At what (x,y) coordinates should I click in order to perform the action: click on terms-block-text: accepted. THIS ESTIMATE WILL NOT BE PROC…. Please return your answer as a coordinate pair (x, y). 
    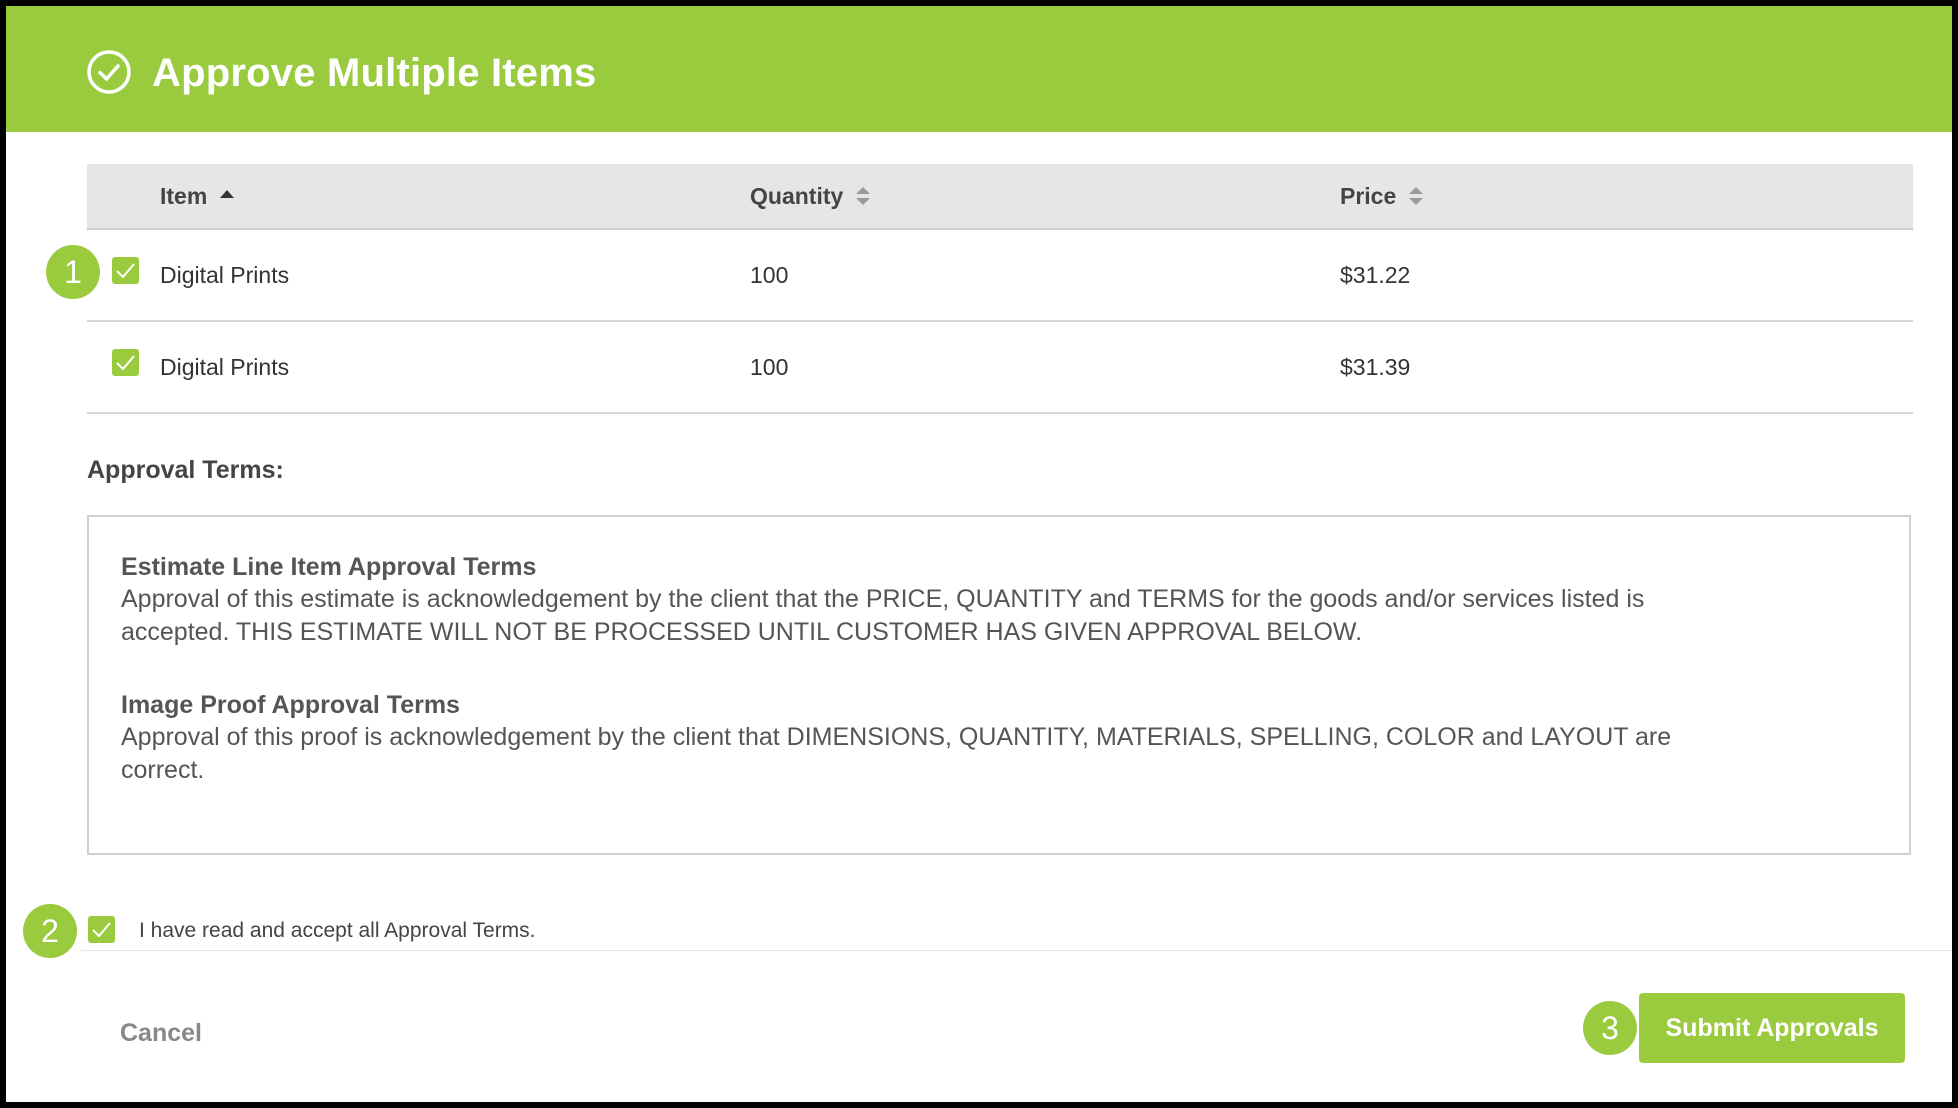
    Looking at the image, I should click on (742, 632).